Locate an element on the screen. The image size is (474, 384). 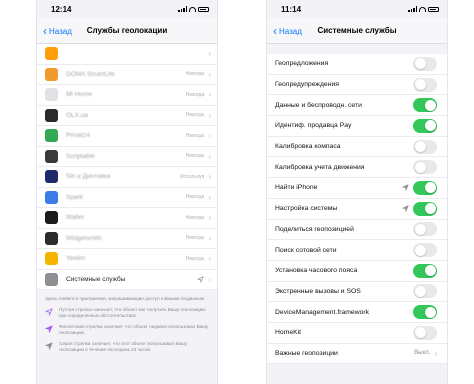
app-row: Yeelim Никогда › is located at coordinates (127, 259).